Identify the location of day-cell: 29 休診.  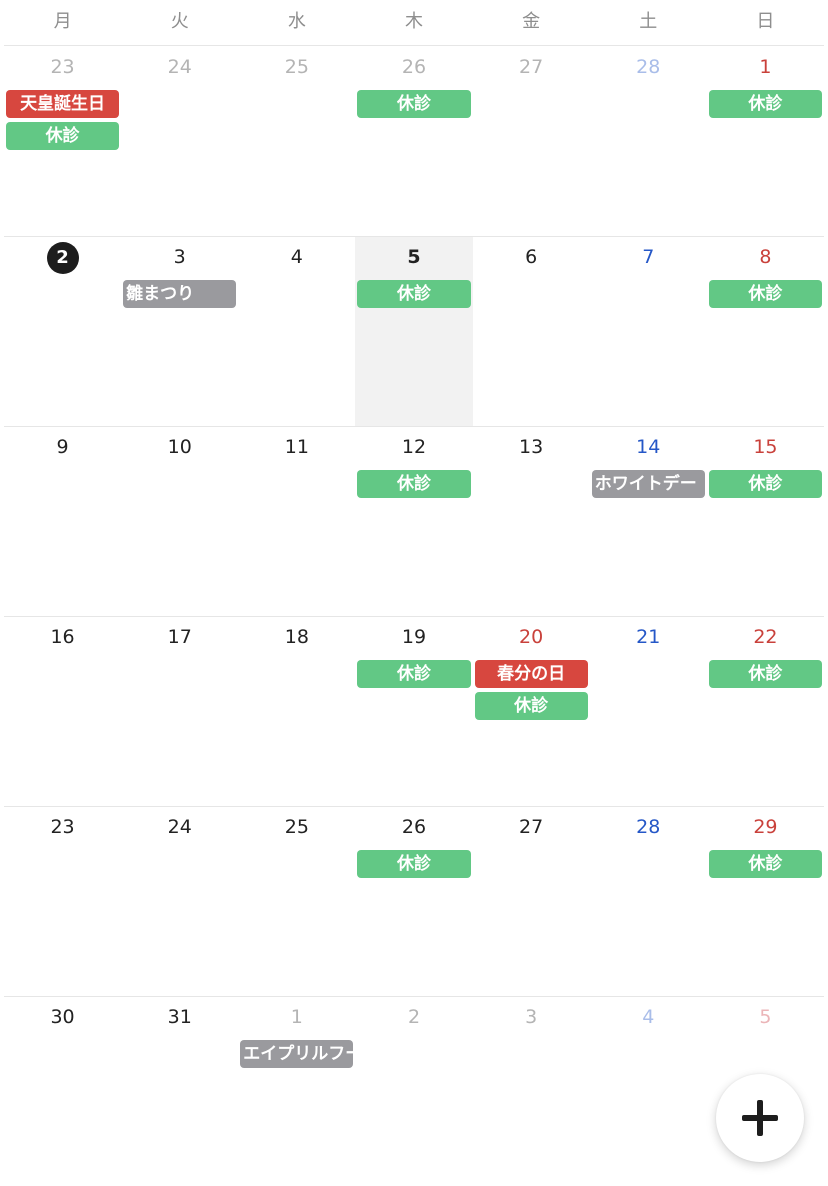
(765, 901).